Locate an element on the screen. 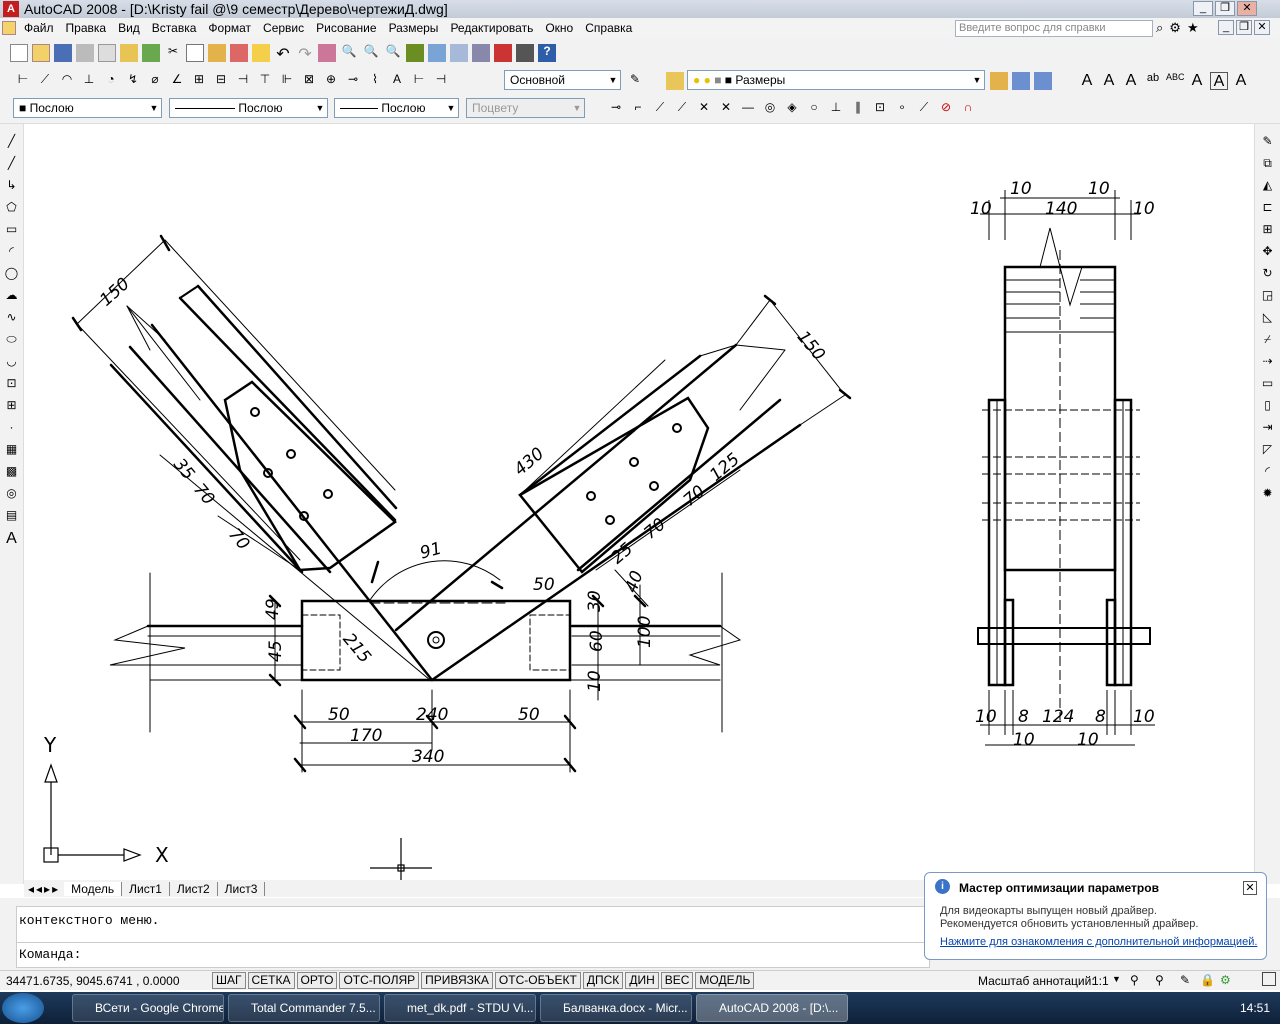  revision-cloud-icon: ☁ is located at coordinates (12, 297).